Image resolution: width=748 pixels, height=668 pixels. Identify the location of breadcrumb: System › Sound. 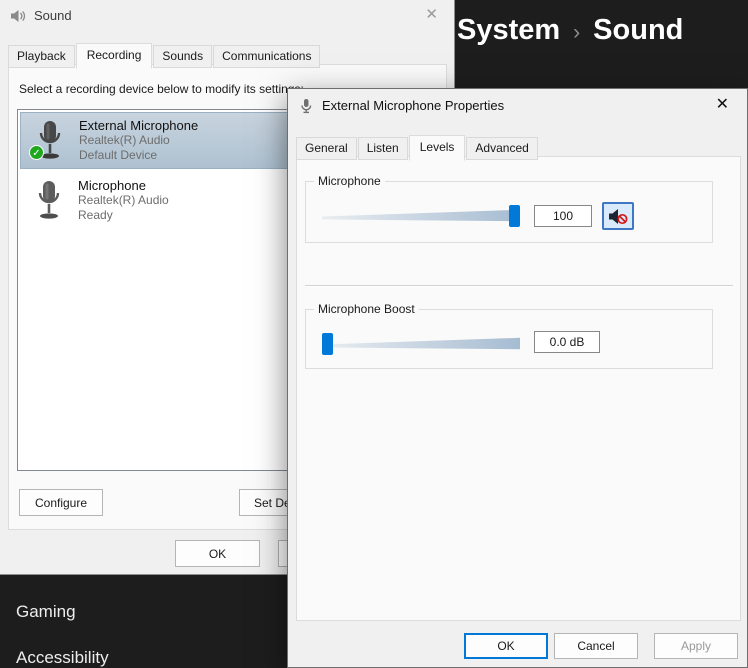
(570, 30).